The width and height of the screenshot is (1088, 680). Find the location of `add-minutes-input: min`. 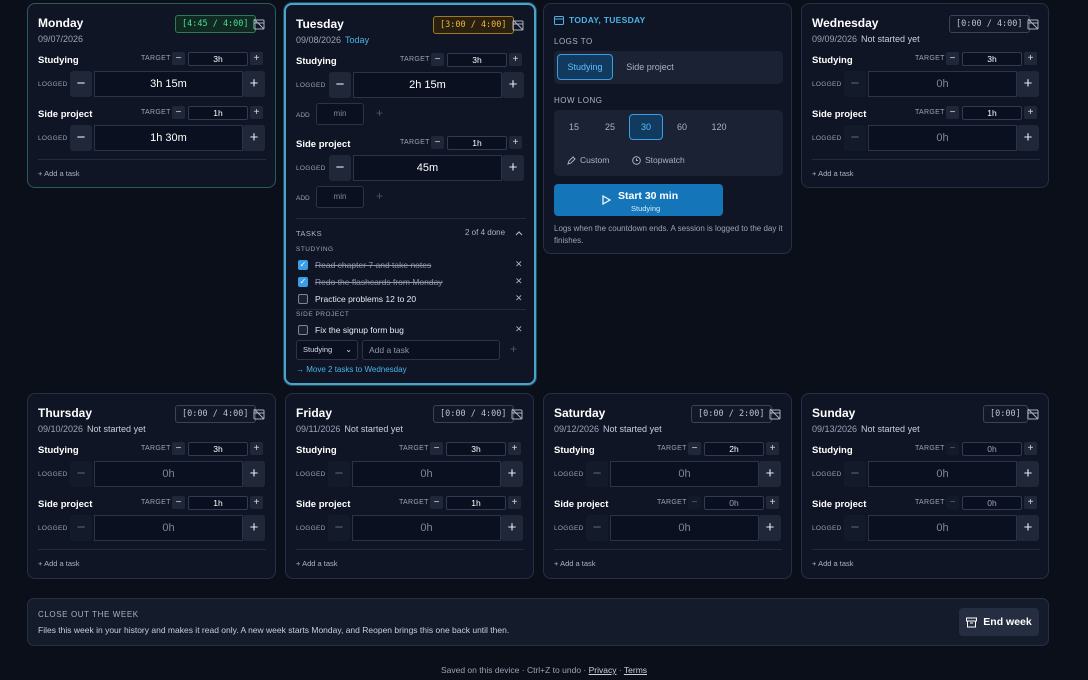

add-minutes-input: min is located at coordinates (340, 114).